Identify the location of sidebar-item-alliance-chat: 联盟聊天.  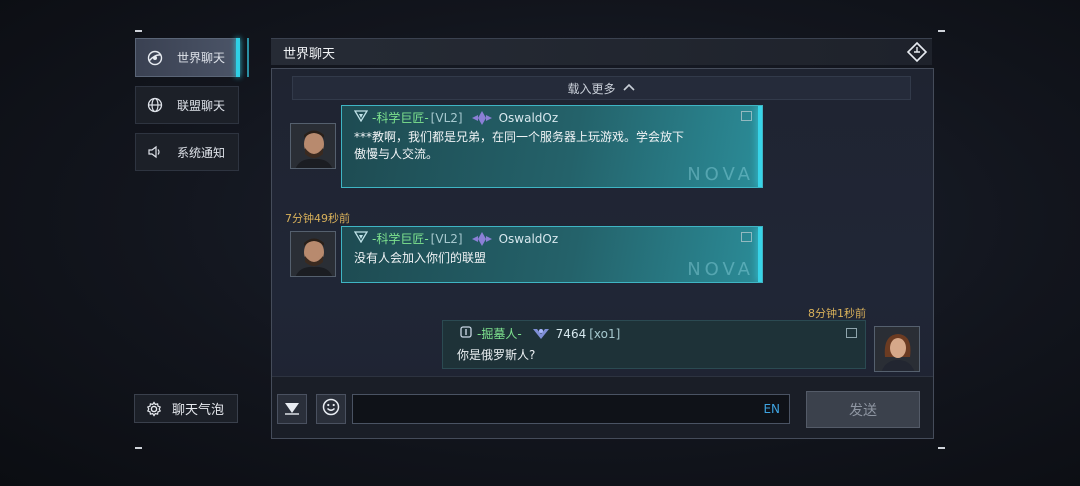
(187, 105).